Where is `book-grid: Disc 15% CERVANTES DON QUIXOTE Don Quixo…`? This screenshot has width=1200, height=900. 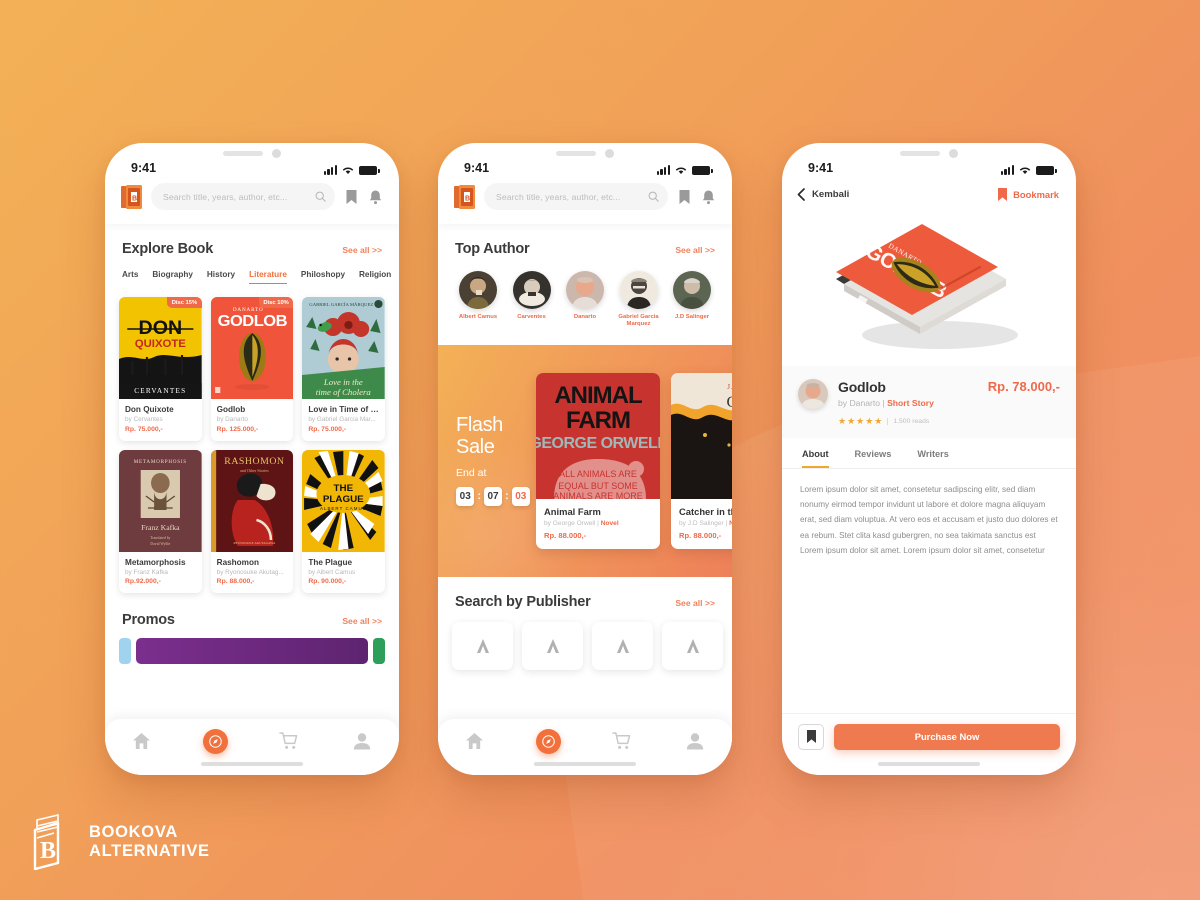
book-grid: Disc 15% CERVANTES DON QUIXOTE Don Quixo… is located at coordinates (252, 438).